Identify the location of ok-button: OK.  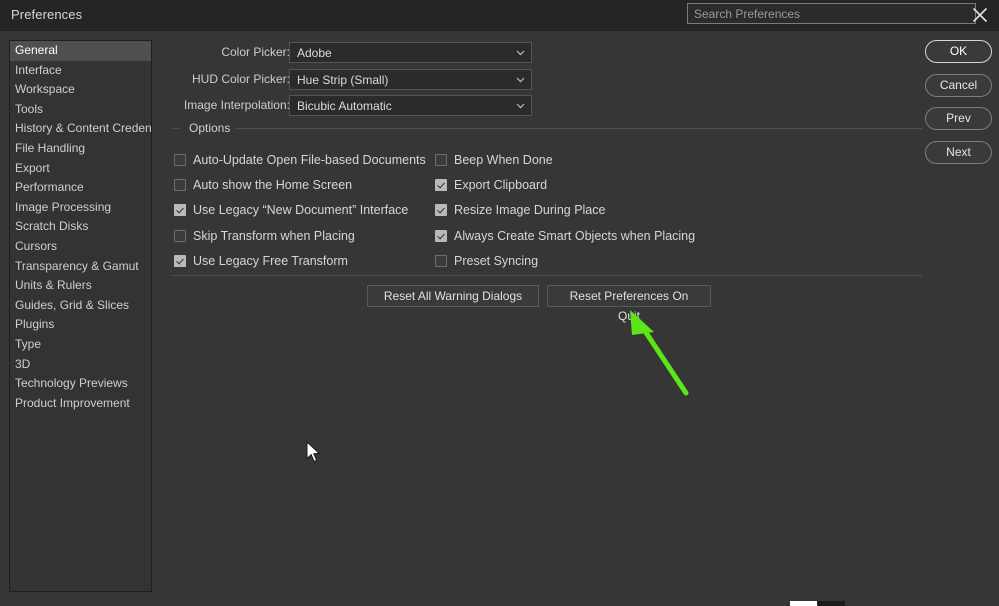
(958, 51).